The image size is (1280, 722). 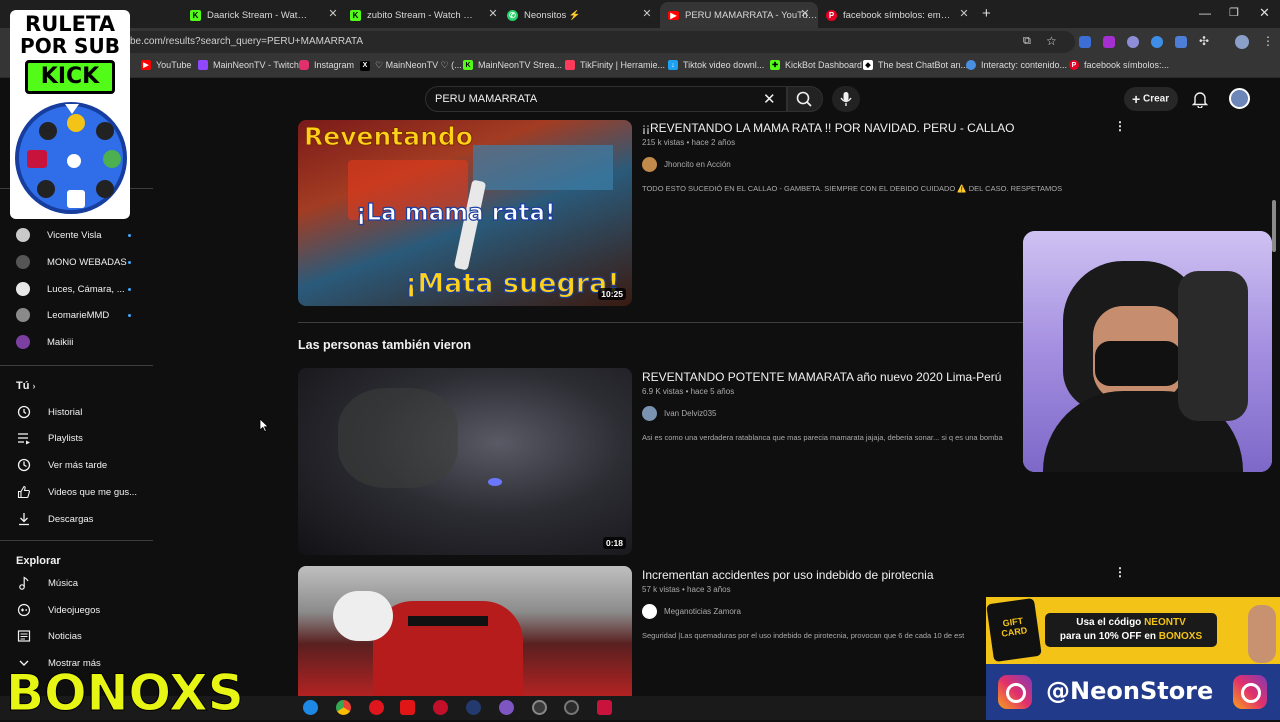 What do you see at coordinates (769, 99) in the screenshot?
I see `clear-search-icon: ✕` at bounding box center [769, 99].